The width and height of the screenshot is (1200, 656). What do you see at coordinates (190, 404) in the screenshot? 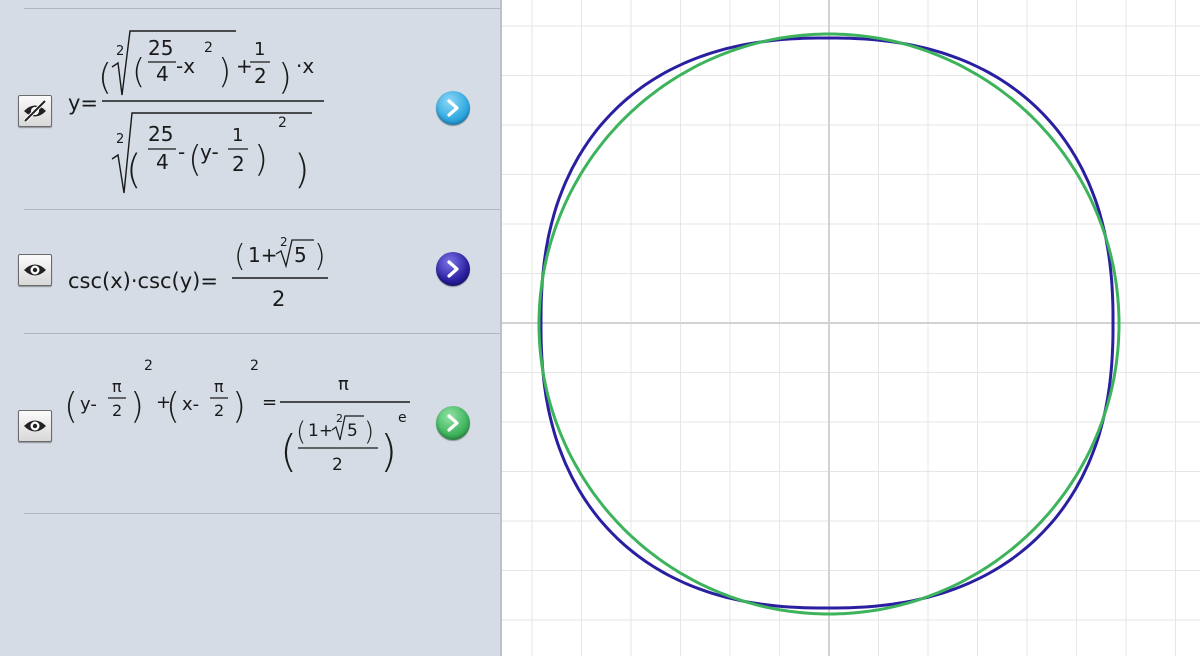
I see `svg-text: x-` at bounding box center [190, 404].